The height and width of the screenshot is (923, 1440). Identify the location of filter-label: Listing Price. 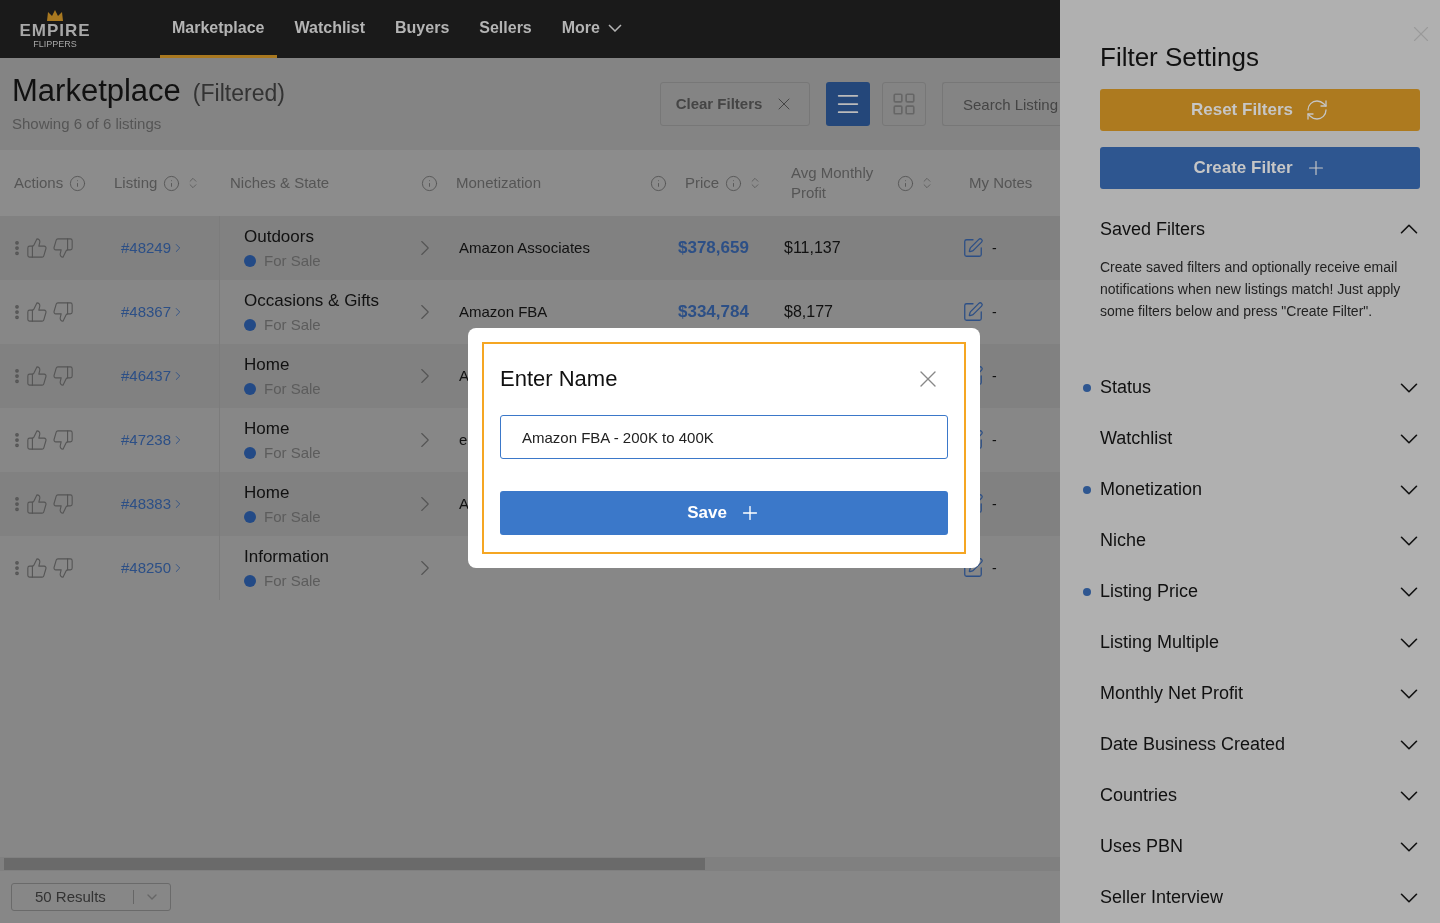
(1149, 591).